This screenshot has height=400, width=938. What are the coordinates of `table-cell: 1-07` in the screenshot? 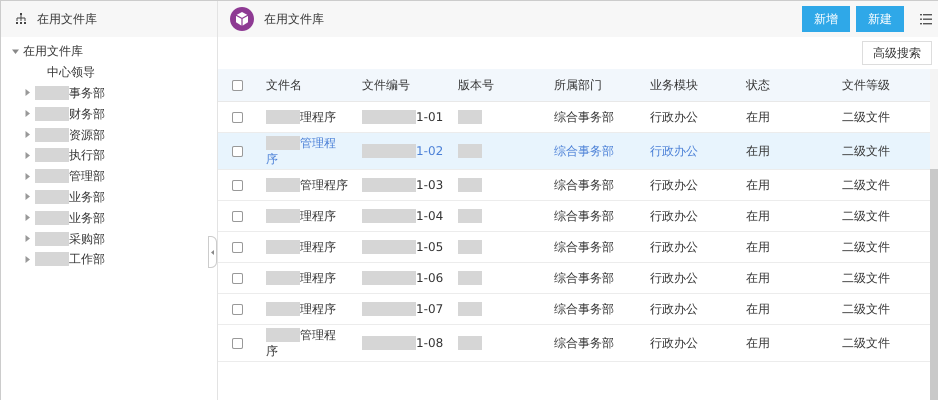 It's located at (430, 309).